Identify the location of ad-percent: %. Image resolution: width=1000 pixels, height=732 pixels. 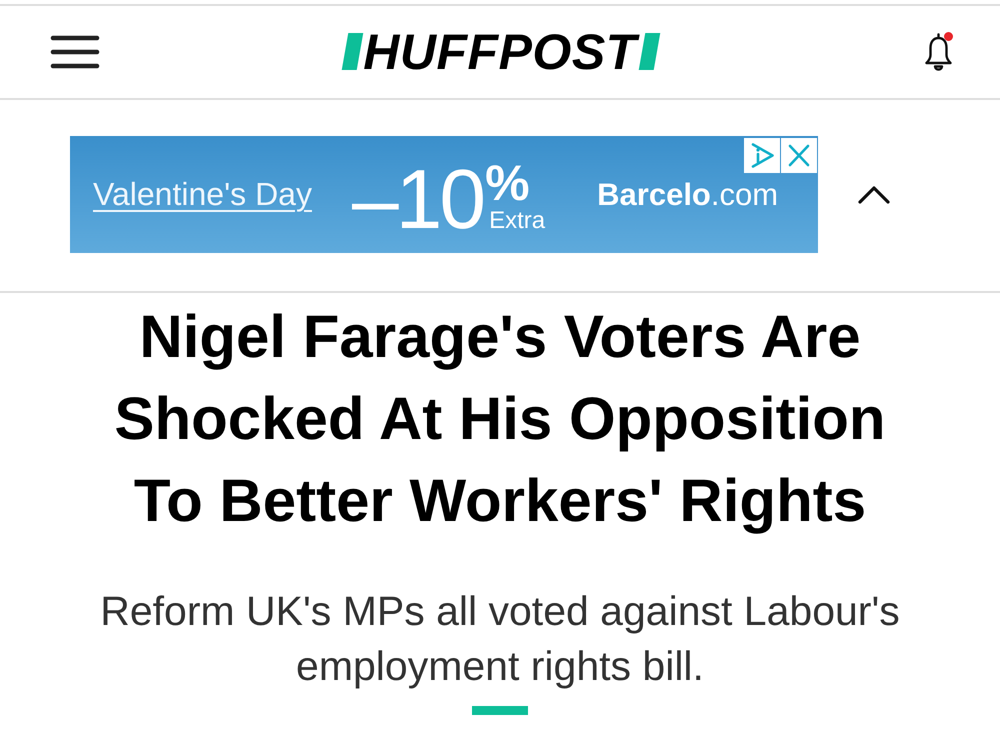
(507, 183).